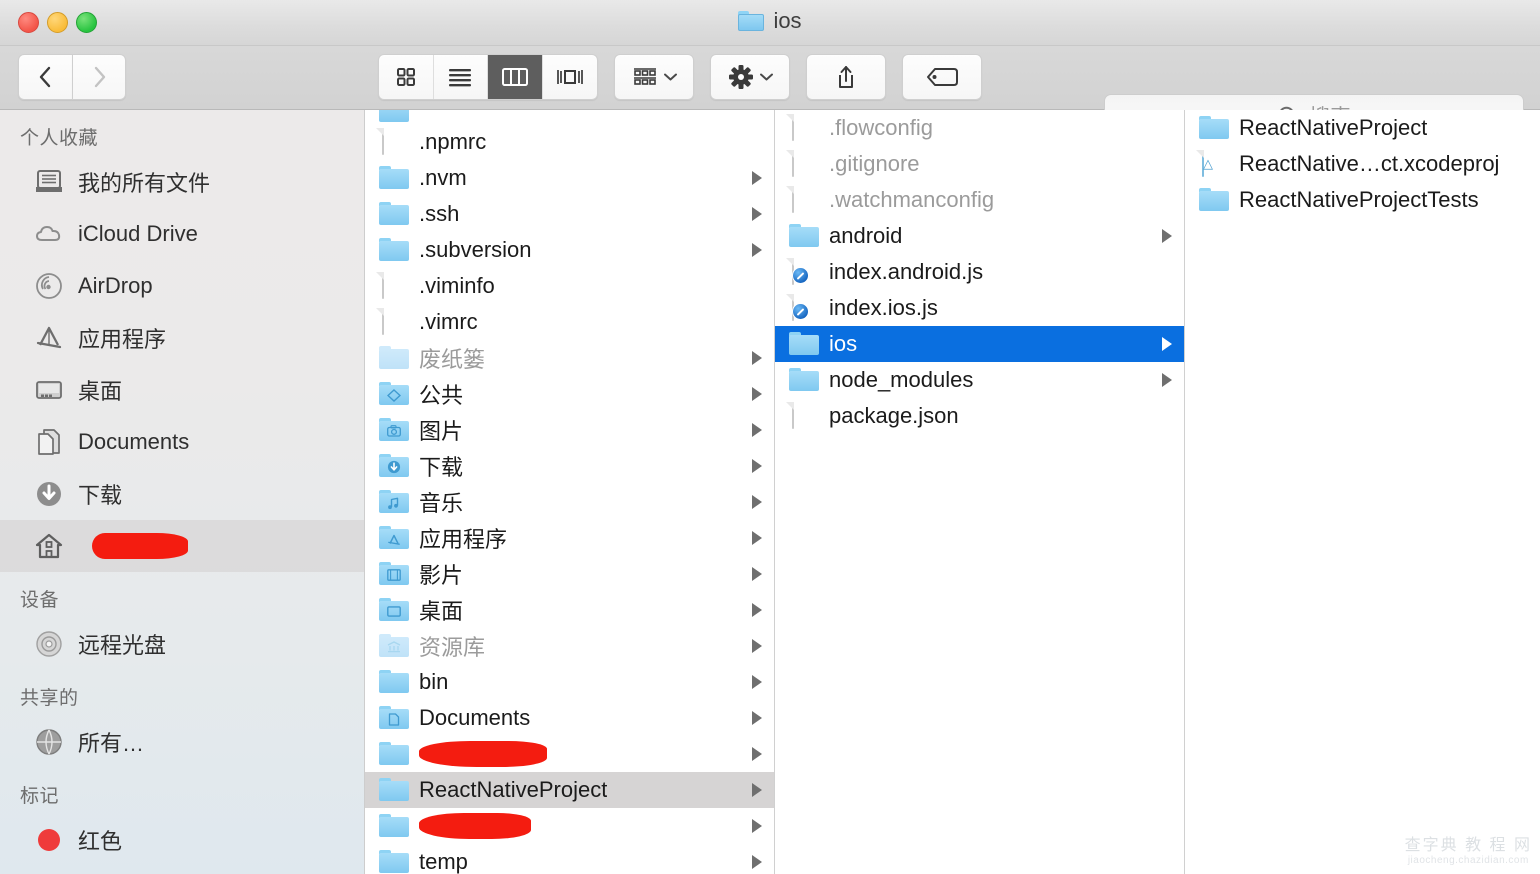 This screenshot has width=1540, height=874. What do you see at coordinates (1207, 163) in the screenshot?
I see `xcodeproj-icon: △` at bounding box center [1207, 163].